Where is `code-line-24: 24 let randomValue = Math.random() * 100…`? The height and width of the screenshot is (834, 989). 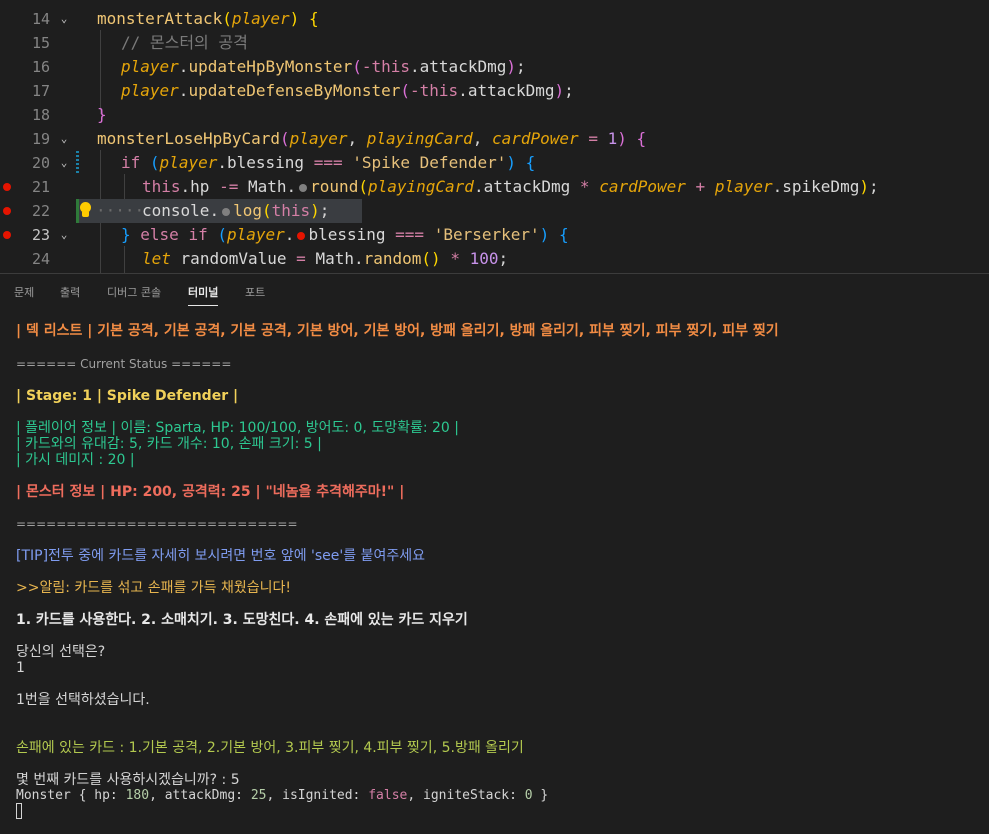
code-line-24: 24 let randomValue = Math.random() * 100… is located at coordinates (494, 259).